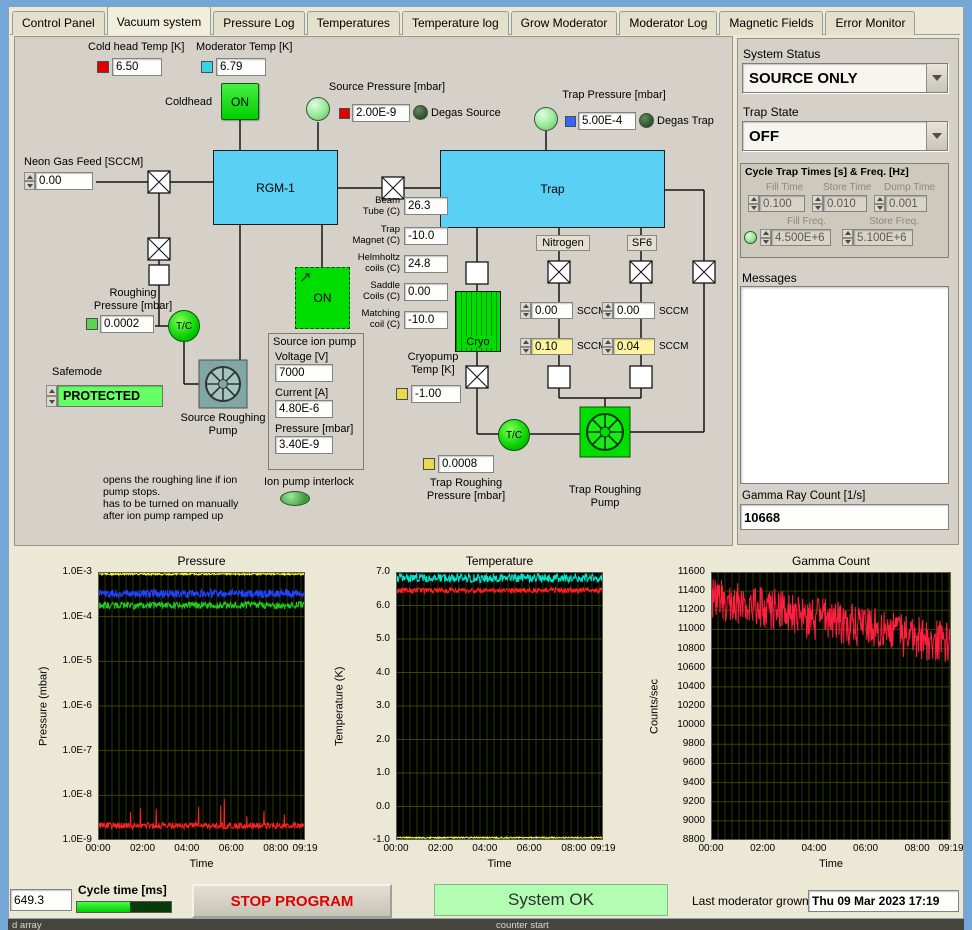 This screenshot has width=972, height=930. Describe the element at coordinates (304, 445) in the screenshot. I see `ion-pressure-value: 3.40E-9` at that location.